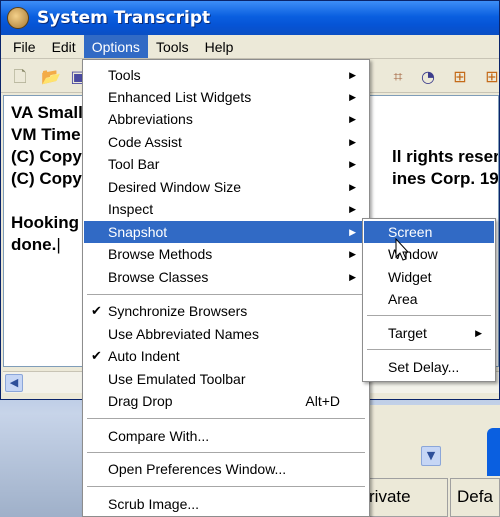 The height and width of the screenshot is (517, 500). What do you see at coordinates (404, 497) in the screenshot?
I see `column-header-private: rivate` at bounding box center [404, 497].